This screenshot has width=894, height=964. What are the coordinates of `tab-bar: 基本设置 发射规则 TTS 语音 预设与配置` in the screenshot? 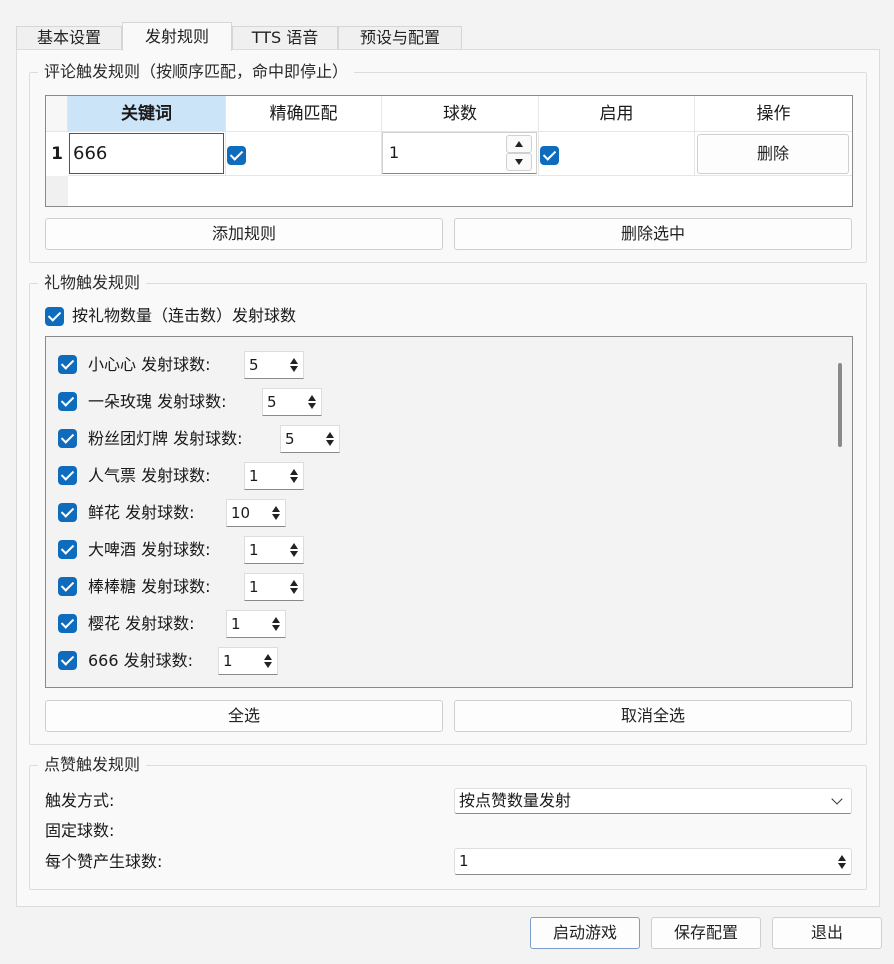 It's located at (241, 36).